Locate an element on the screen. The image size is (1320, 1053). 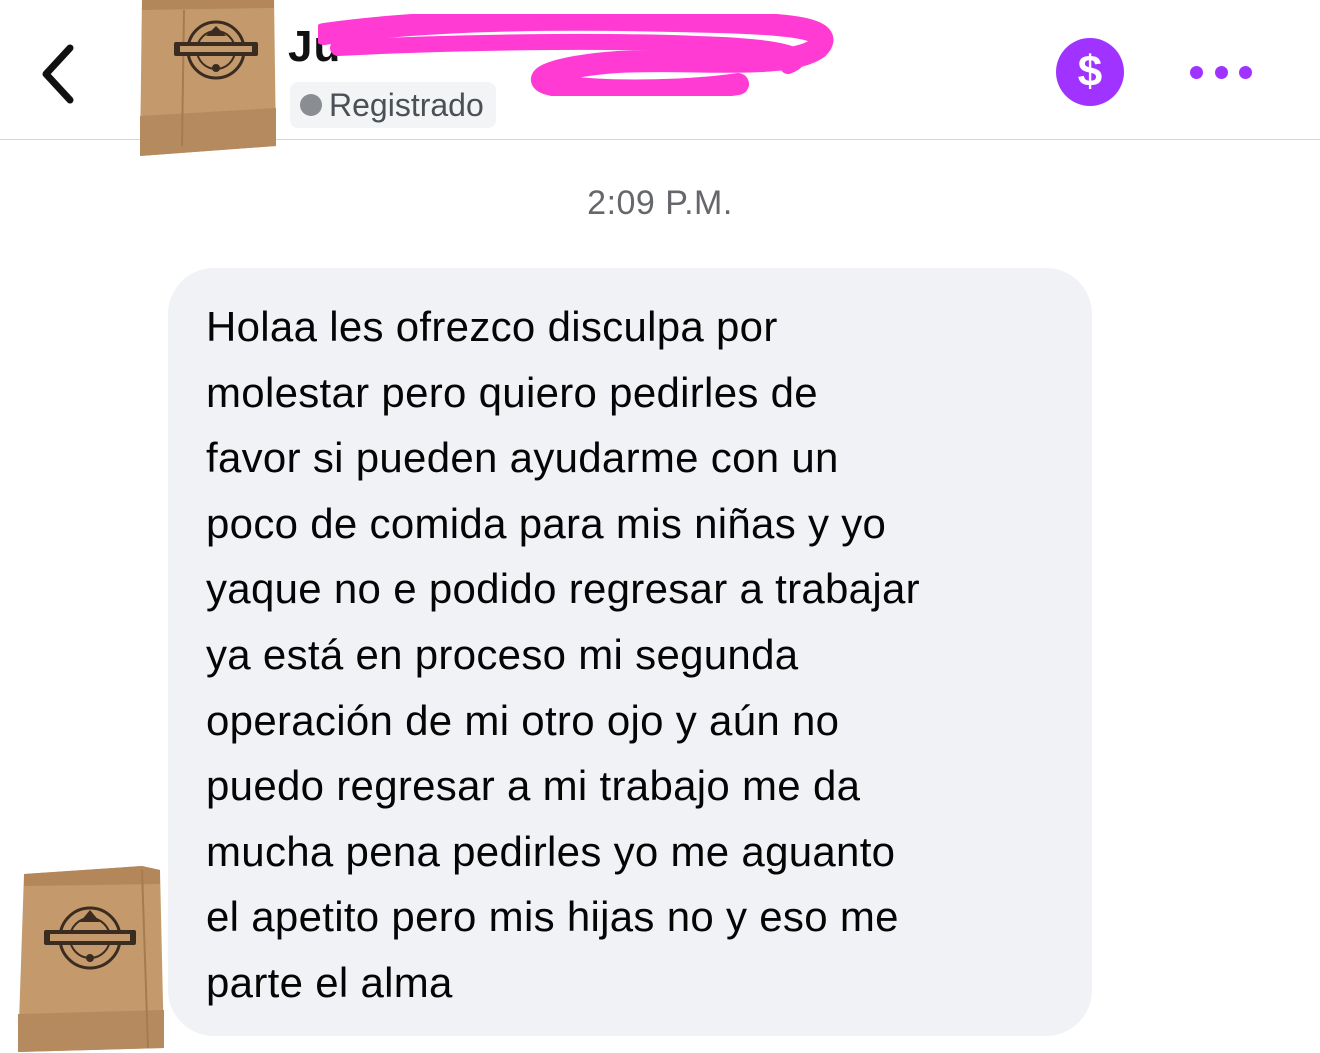
status-label: Registrado is located at coordinates (406, 104).